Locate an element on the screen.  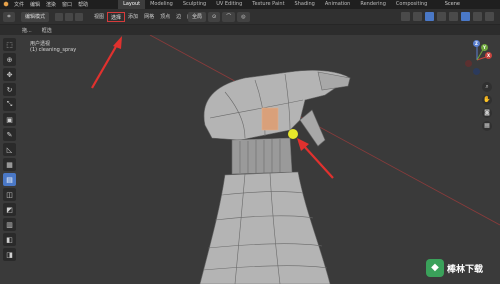
viewport-shading-controls is located at coordinates (447, 16).